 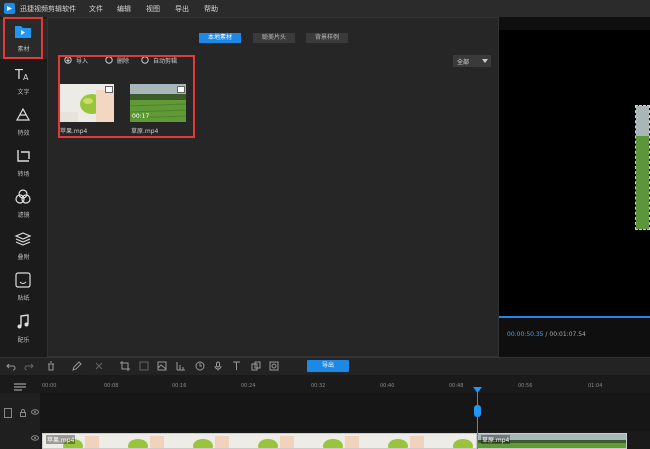 What do you see at coordinates (23, 92) in the screenshot?
I see `sidebar-item-label: 文字` at bounding box center [23, 92].